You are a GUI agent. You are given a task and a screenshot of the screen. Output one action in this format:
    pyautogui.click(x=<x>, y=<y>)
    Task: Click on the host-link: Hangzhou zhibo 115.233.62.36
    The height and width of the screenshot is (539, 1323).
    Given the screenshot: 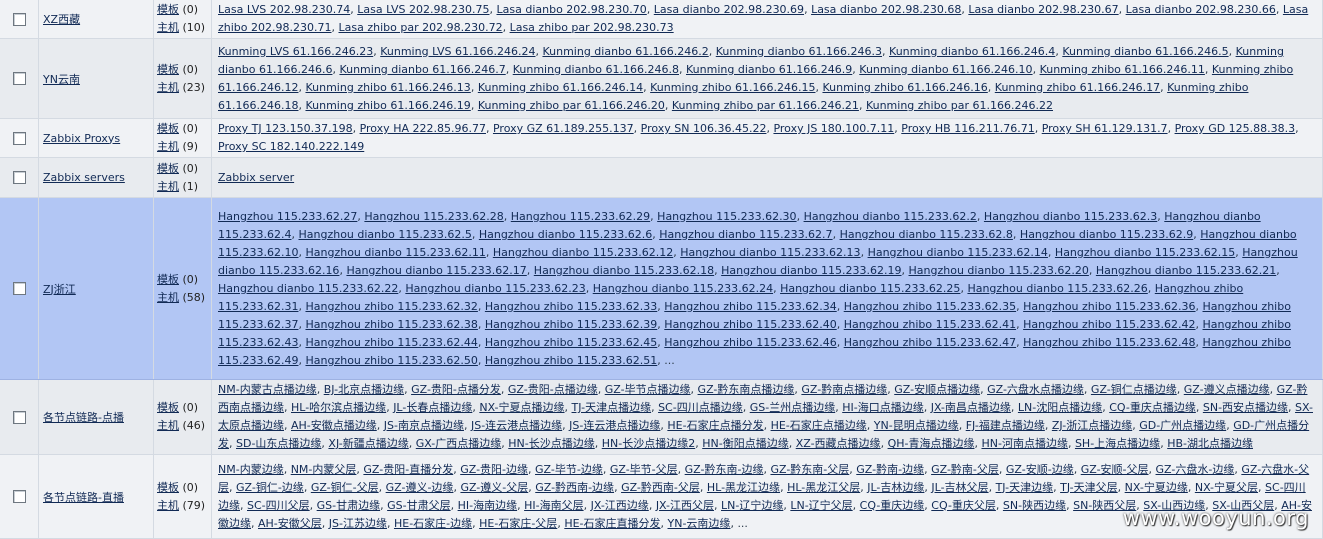 What is the action you would take?
    pyautogui.click(x=1109, y=306)
    